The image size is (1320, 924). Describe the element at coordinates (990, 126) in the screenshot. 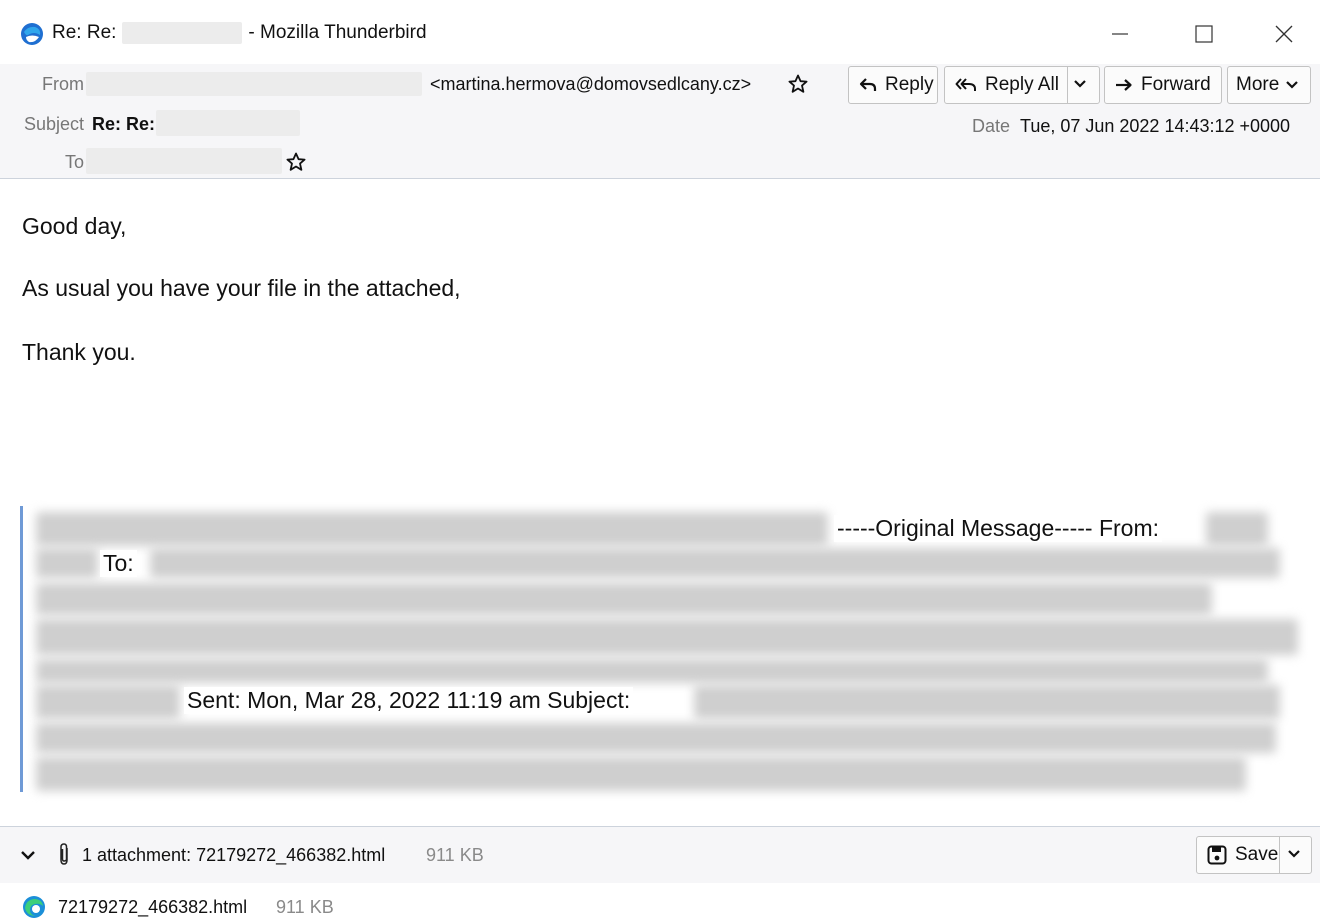

I see `date-label: Date` at that location.